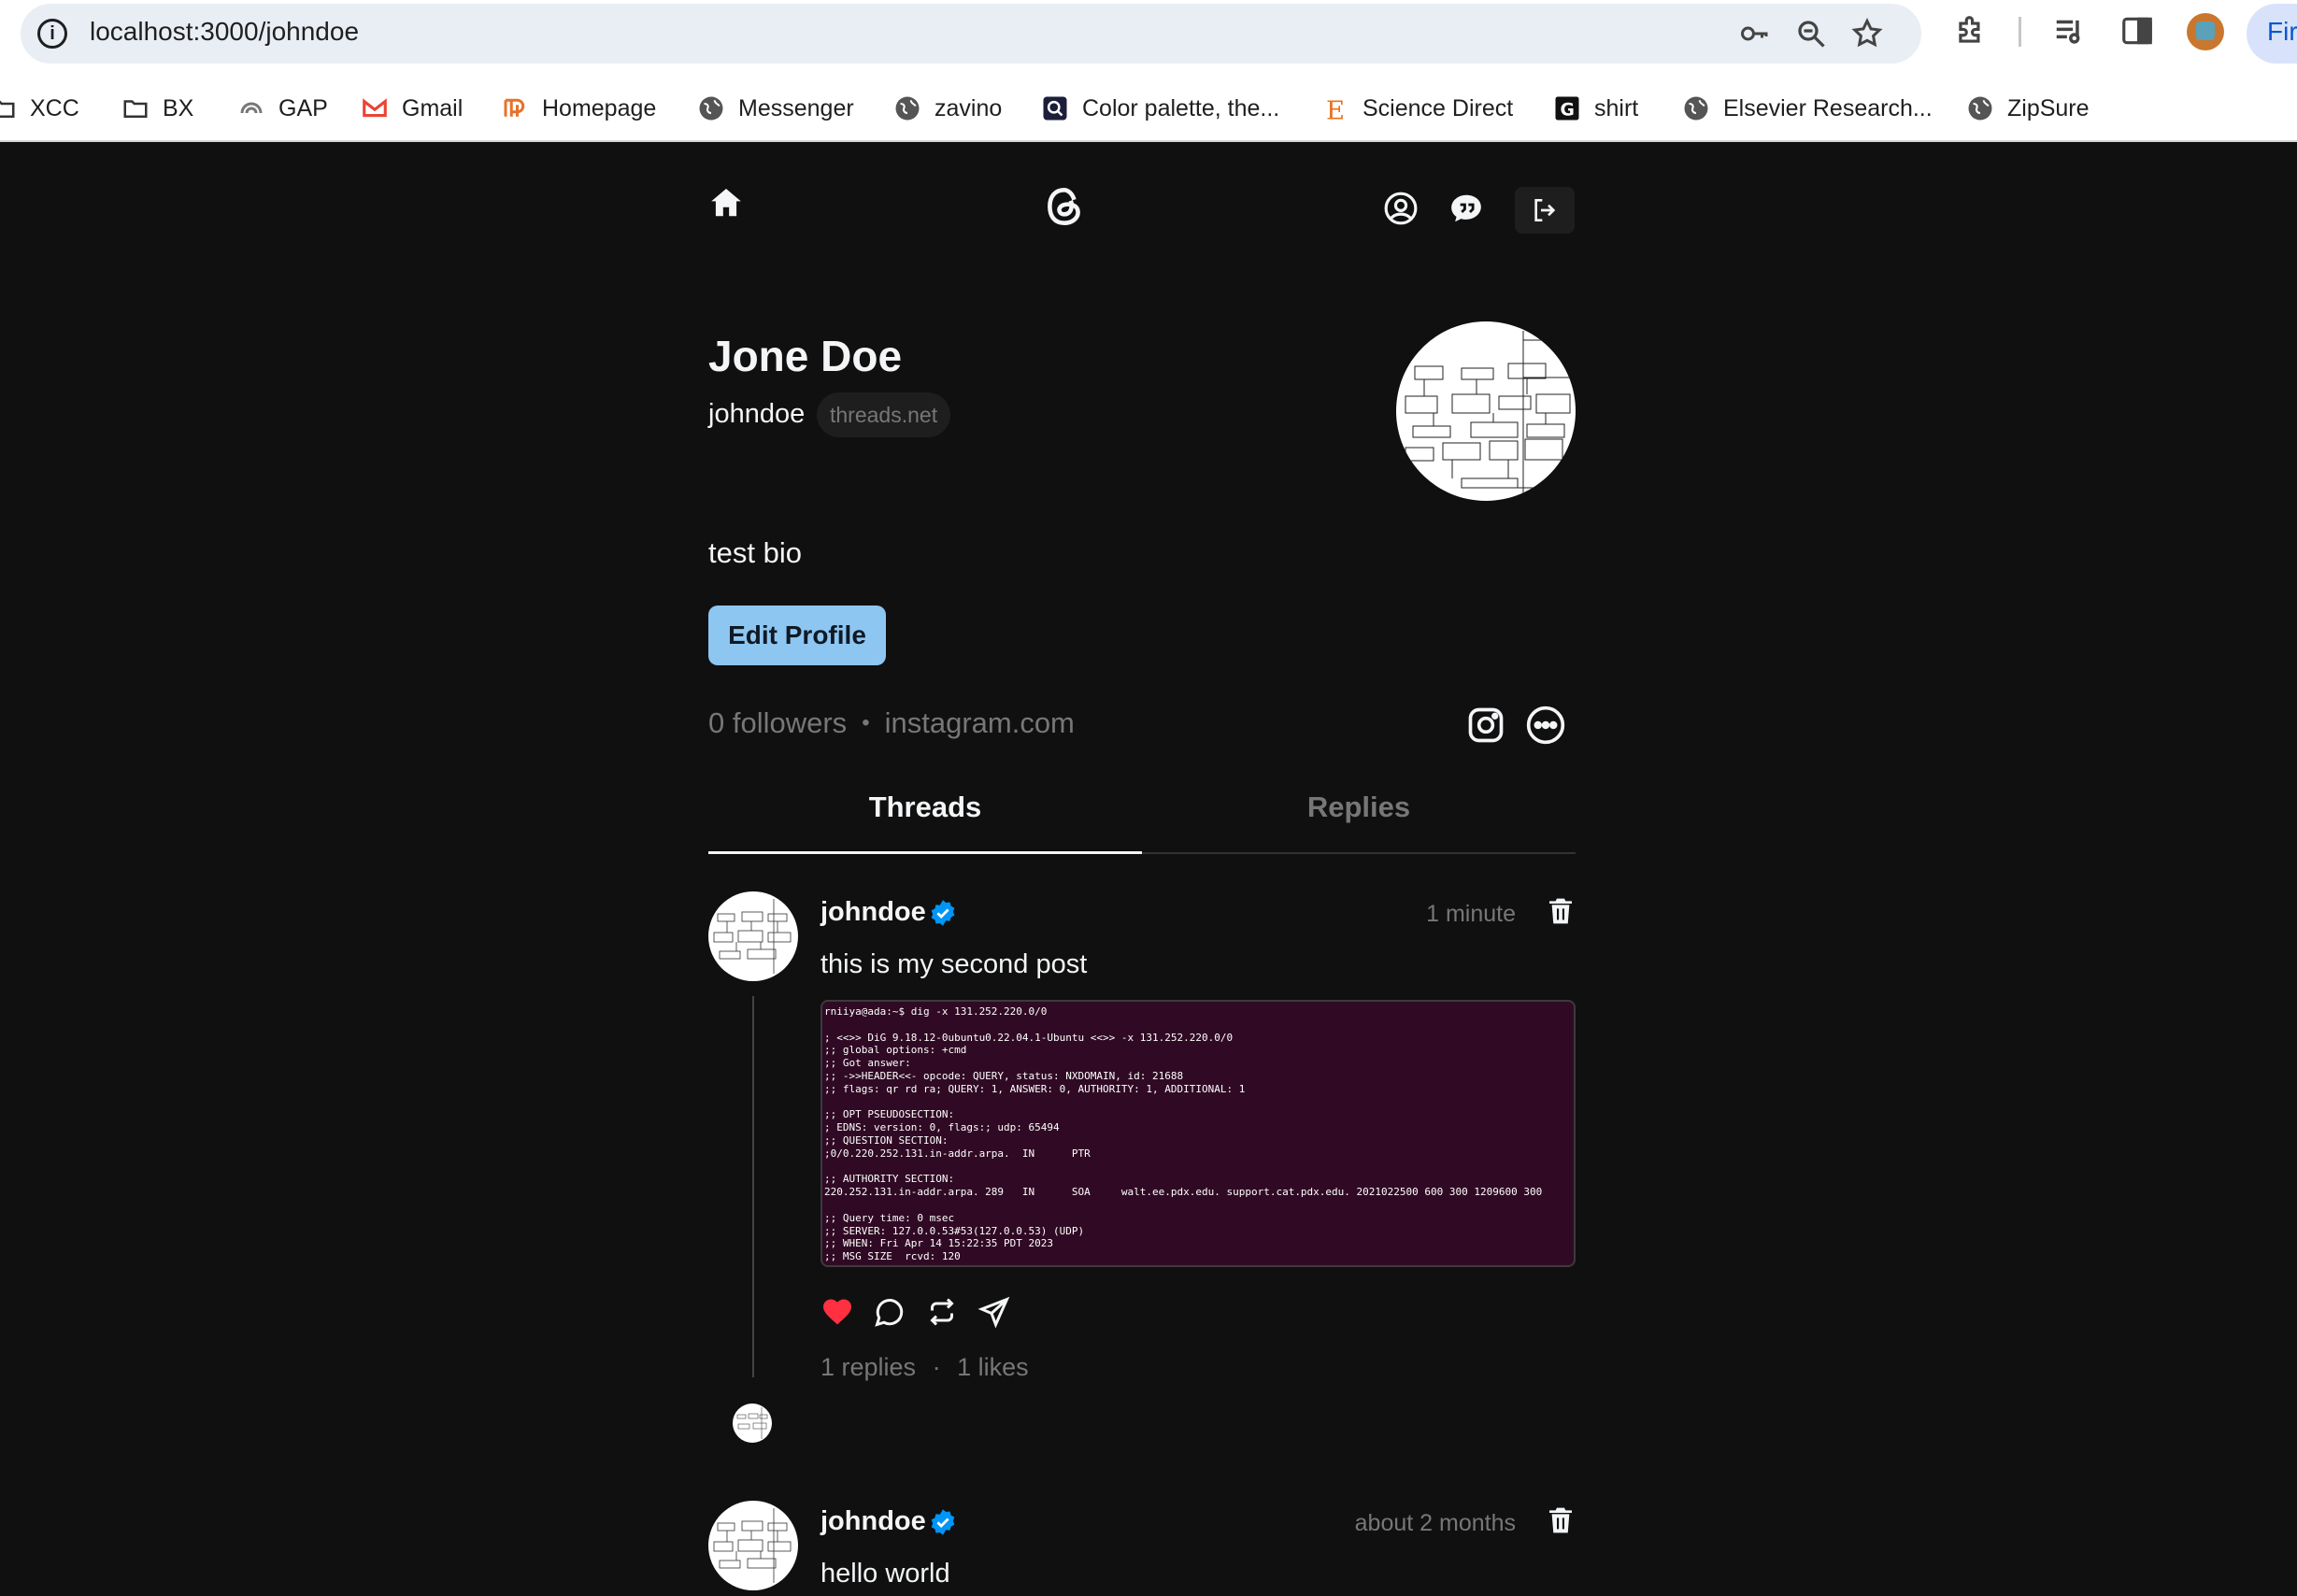  What do you see at coordinates (1142, 1549) in the screenshot?
I see `thread-post: johndoe about 2 months hello world` at bounding box center [1142, 1549].